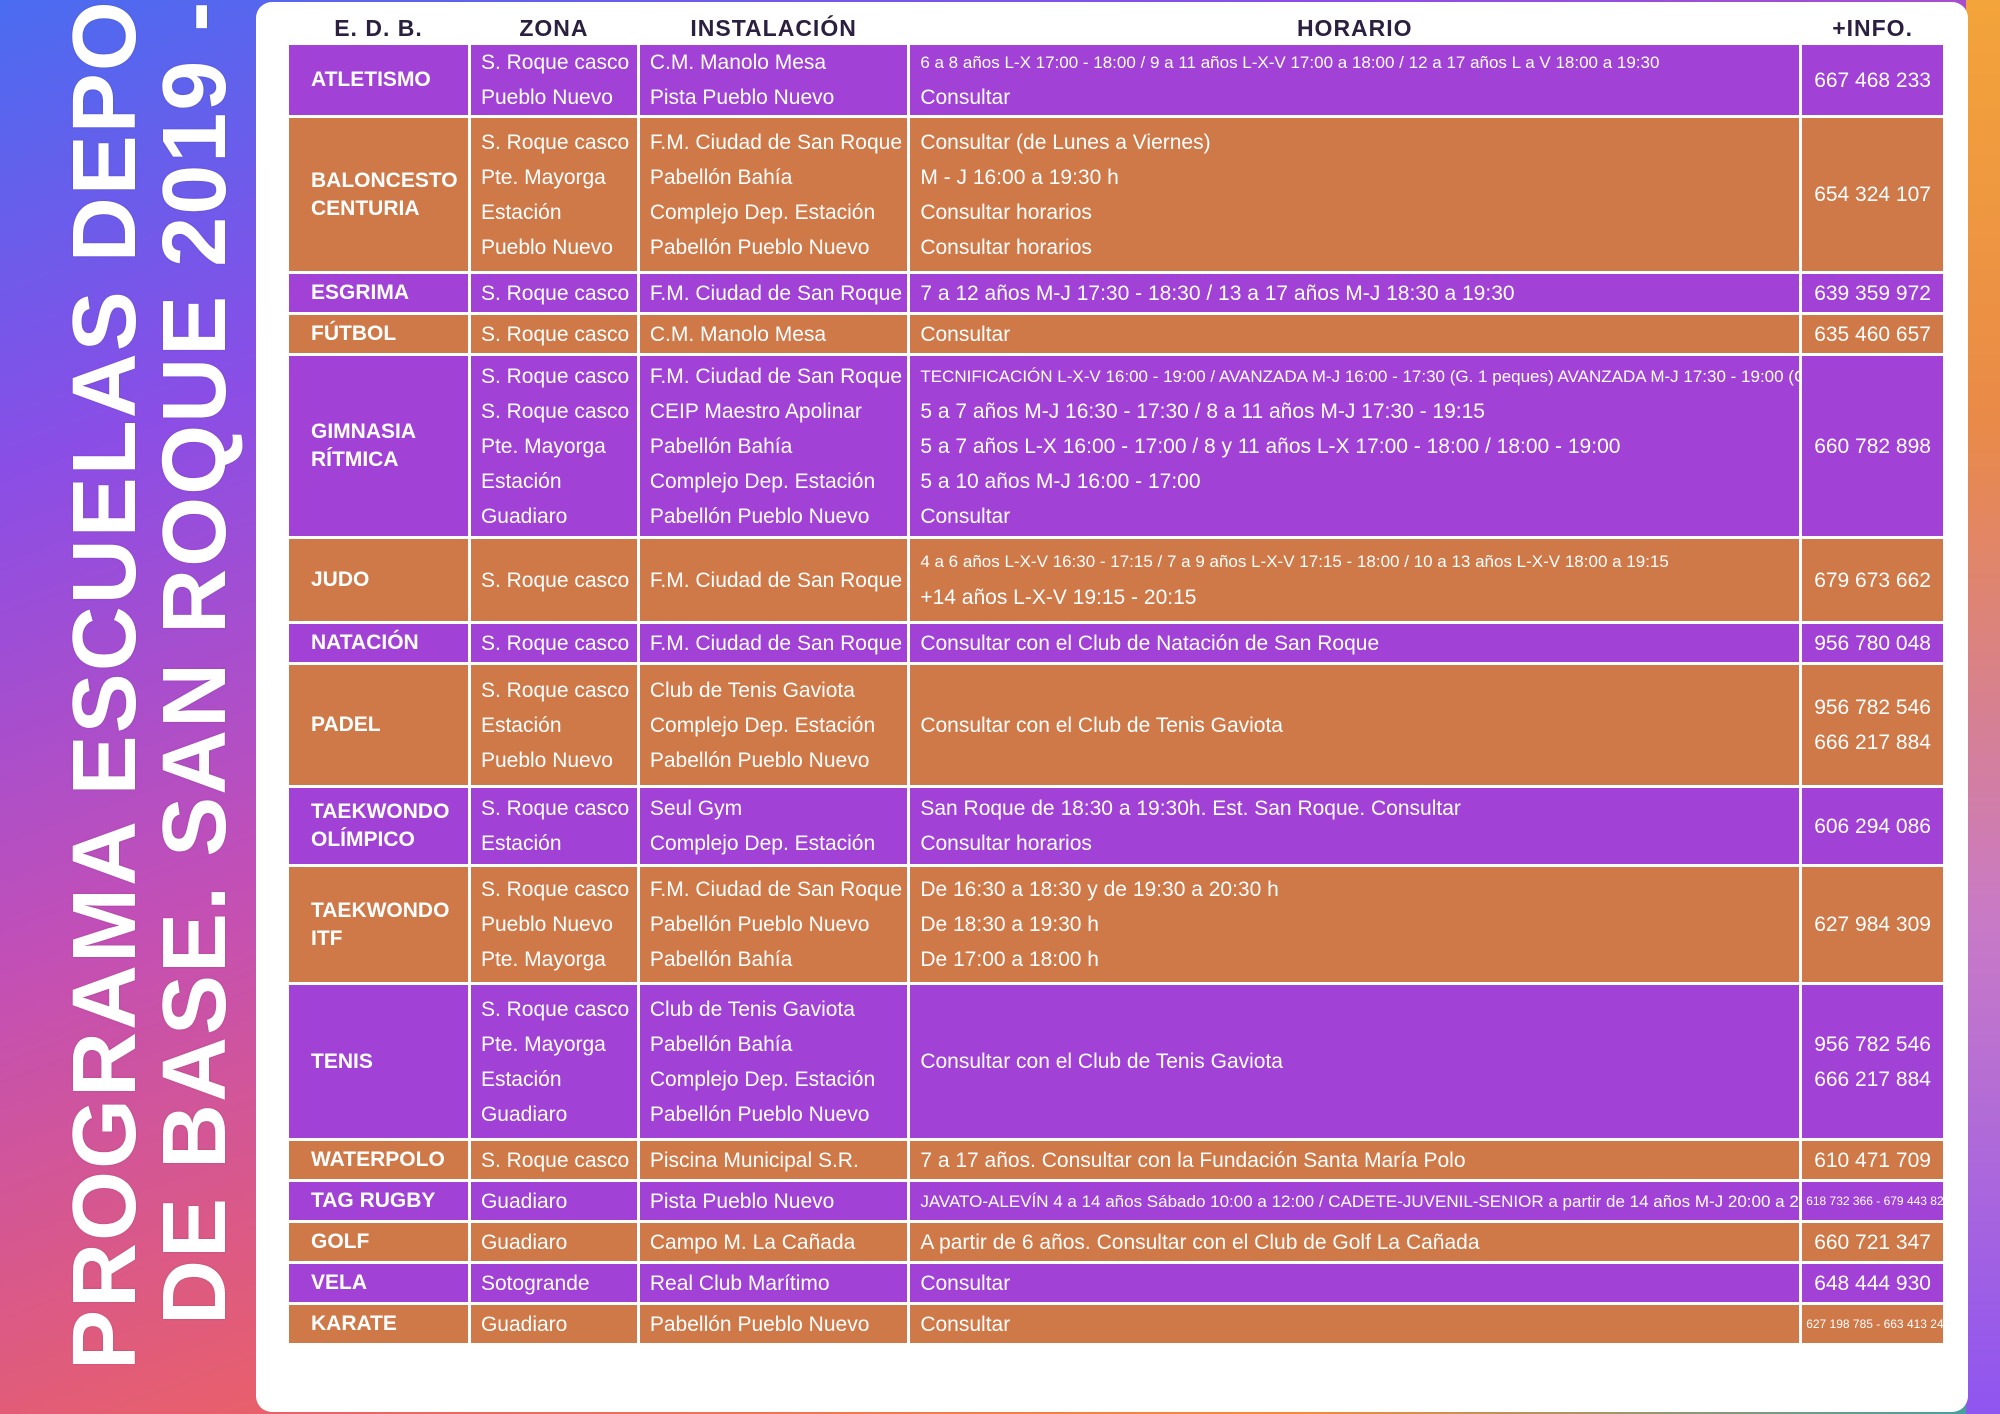 This screenshot has width=2000, height=1414. I want to click on cell-zona-line: Pueblo Nuevo, so click(546, 247).